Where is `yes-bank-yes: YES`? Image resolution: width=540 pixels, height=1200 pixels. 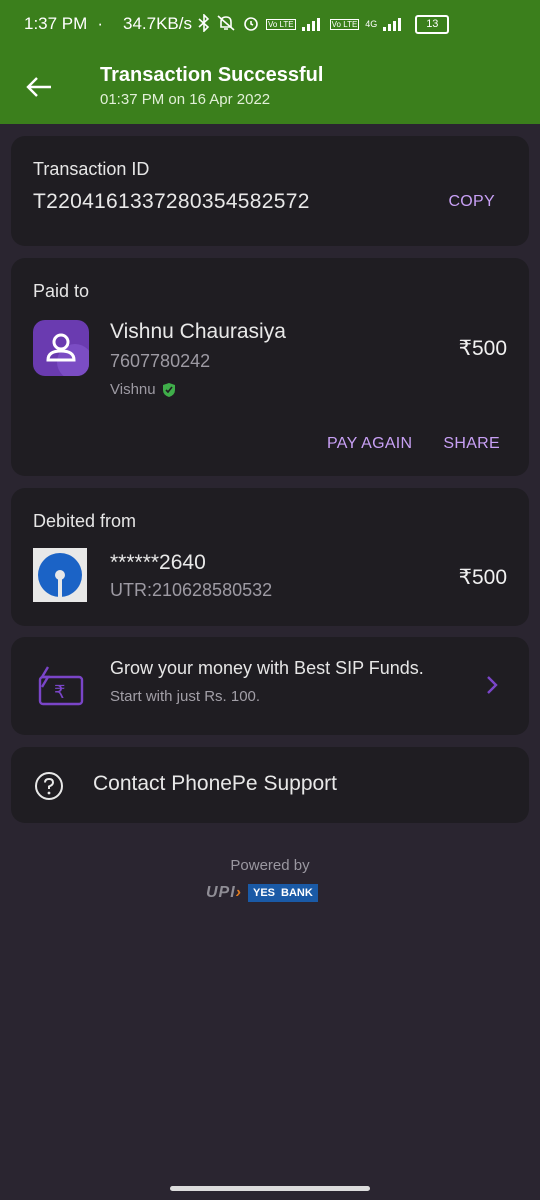
yes-bank-yes: YES is located at coordinates (264, 893).